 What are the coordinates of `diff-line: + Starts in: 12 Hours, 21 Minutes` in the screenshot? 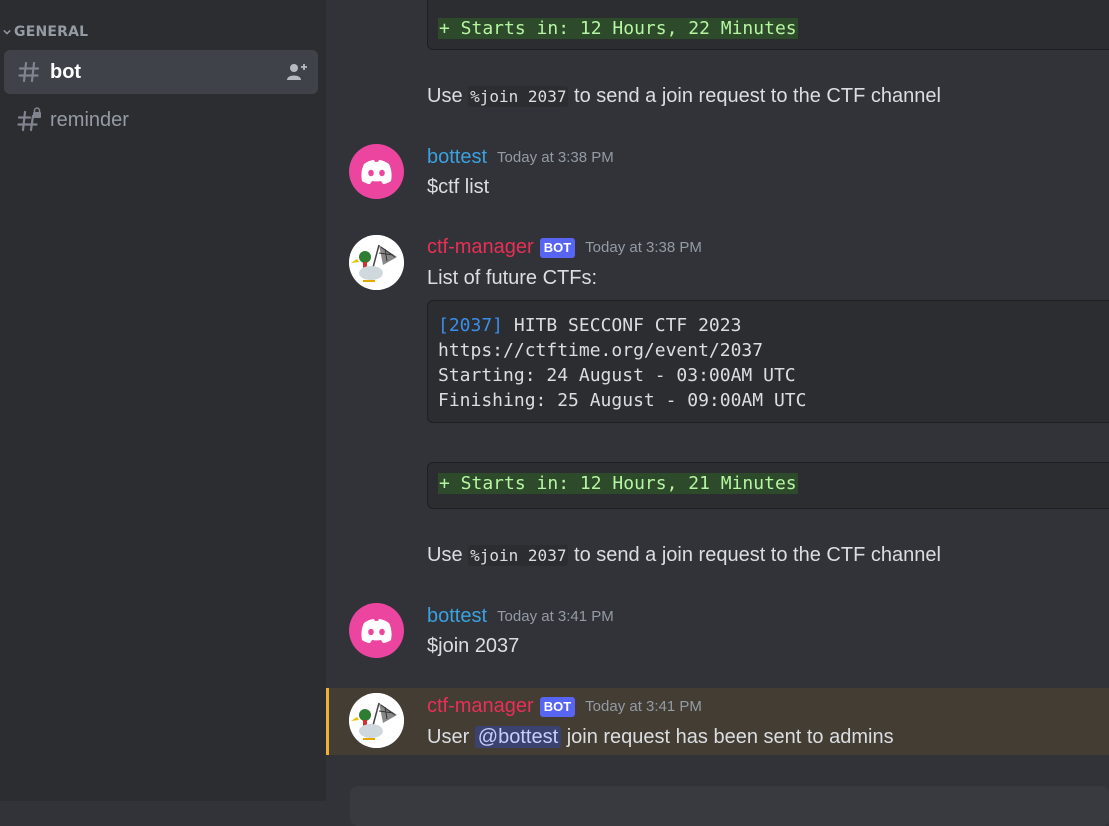 It's located at (618, 483).